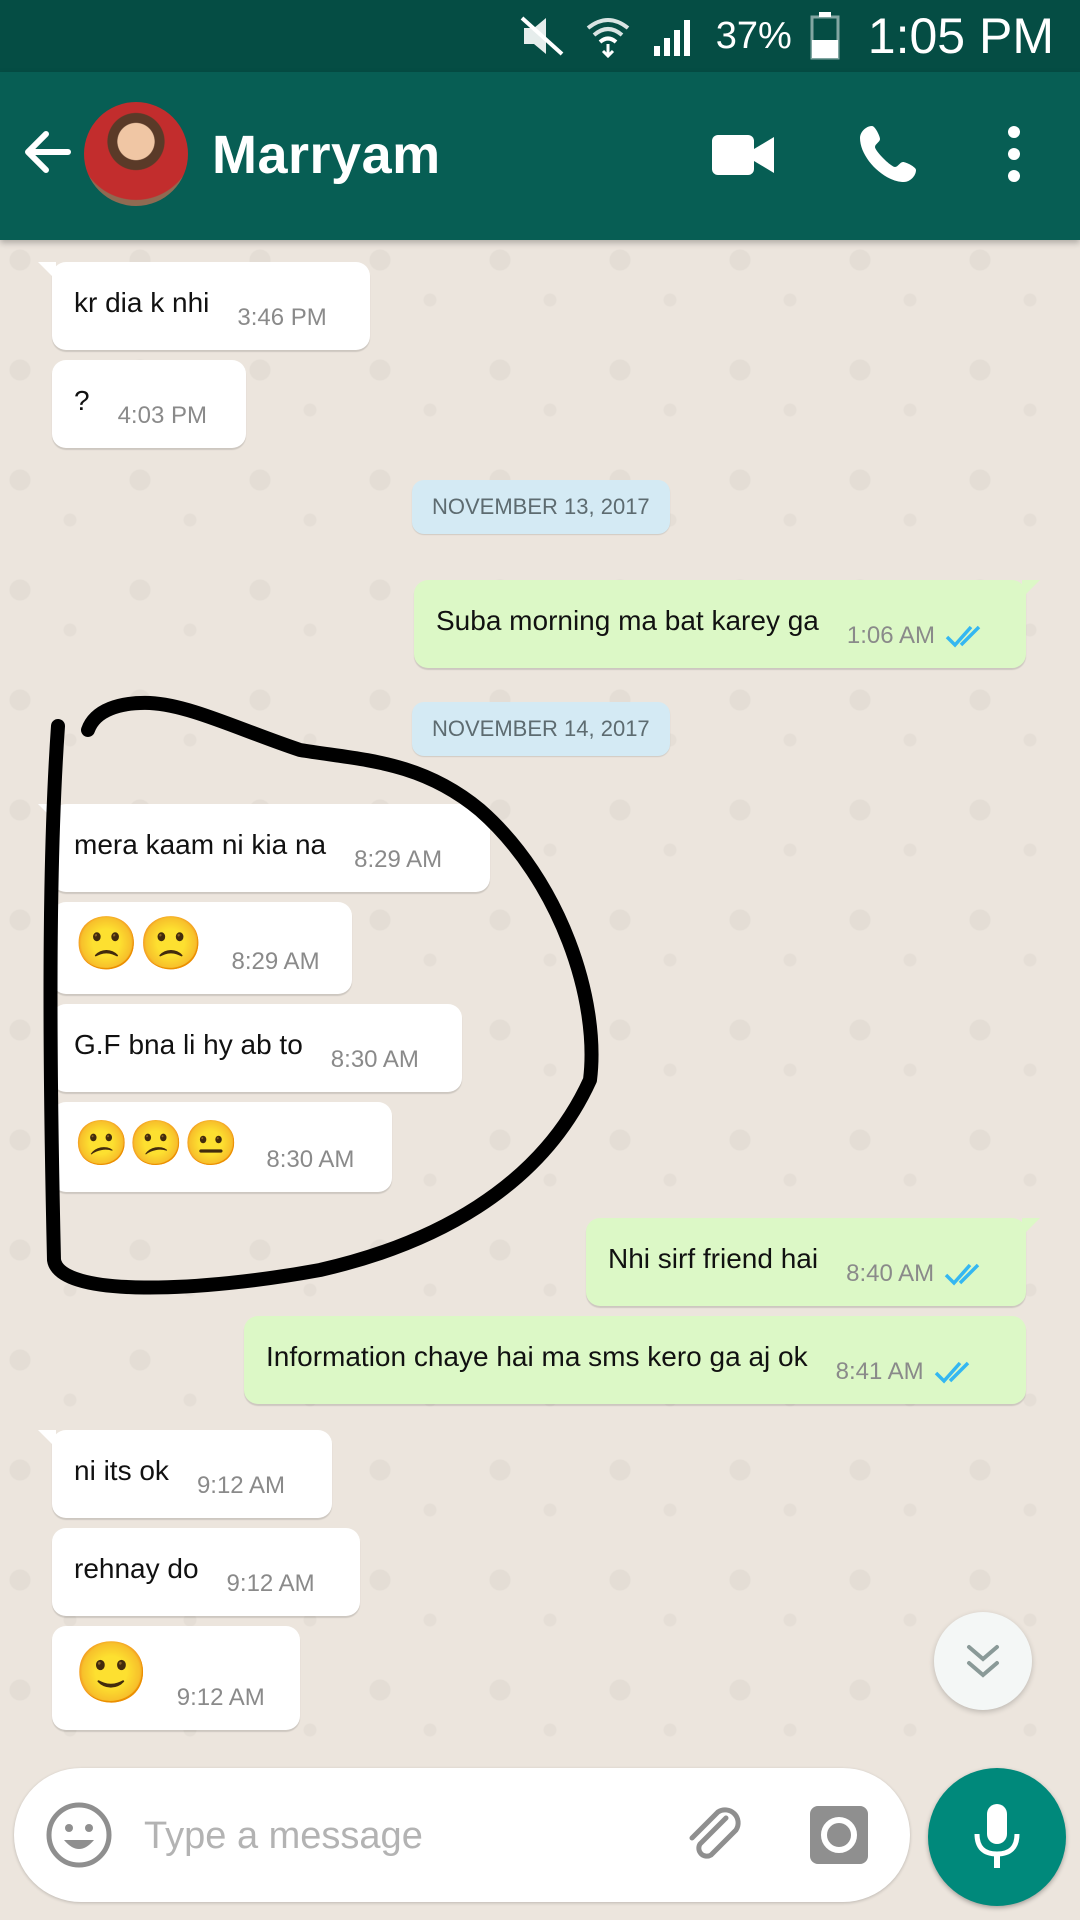 The width and height of the screenshot is (1080, 1920). Describe the element at coordinates (326, 155) in the screenshot. I see `contact-name: Marryam` at that location.